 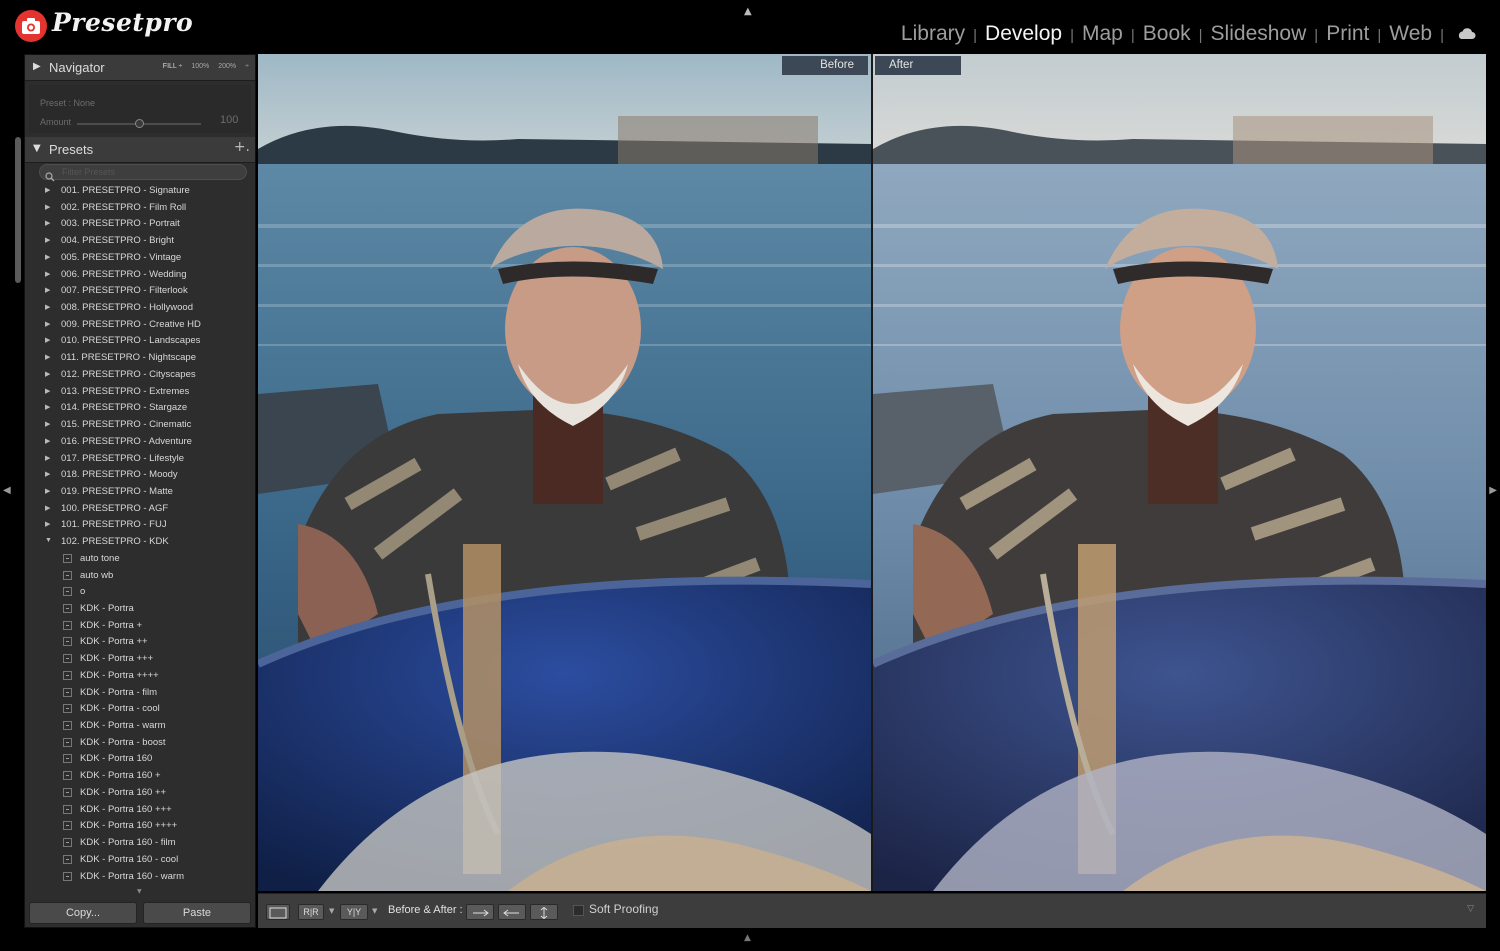 What do you see at coordinates (227, 66) in the screenshot?
I see `zoom-200: 200%` at bounding box center [227, 66].